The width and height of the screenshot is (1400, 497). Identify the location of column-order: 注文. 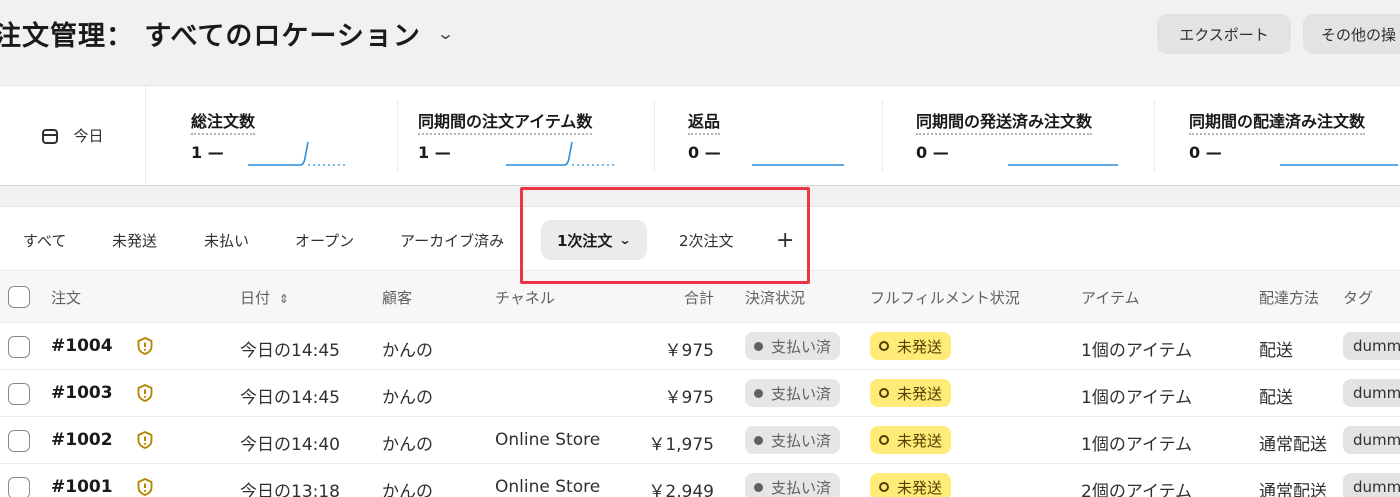
(66, 297).